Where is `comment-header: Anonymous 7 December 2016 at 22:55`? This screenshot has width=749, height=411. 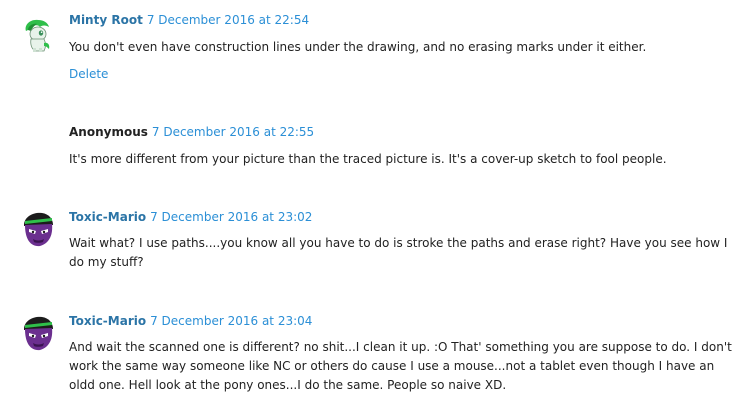 comment-header: Anonymous 7 December 2016 at 22:55 is located at coordinates (191, 132).